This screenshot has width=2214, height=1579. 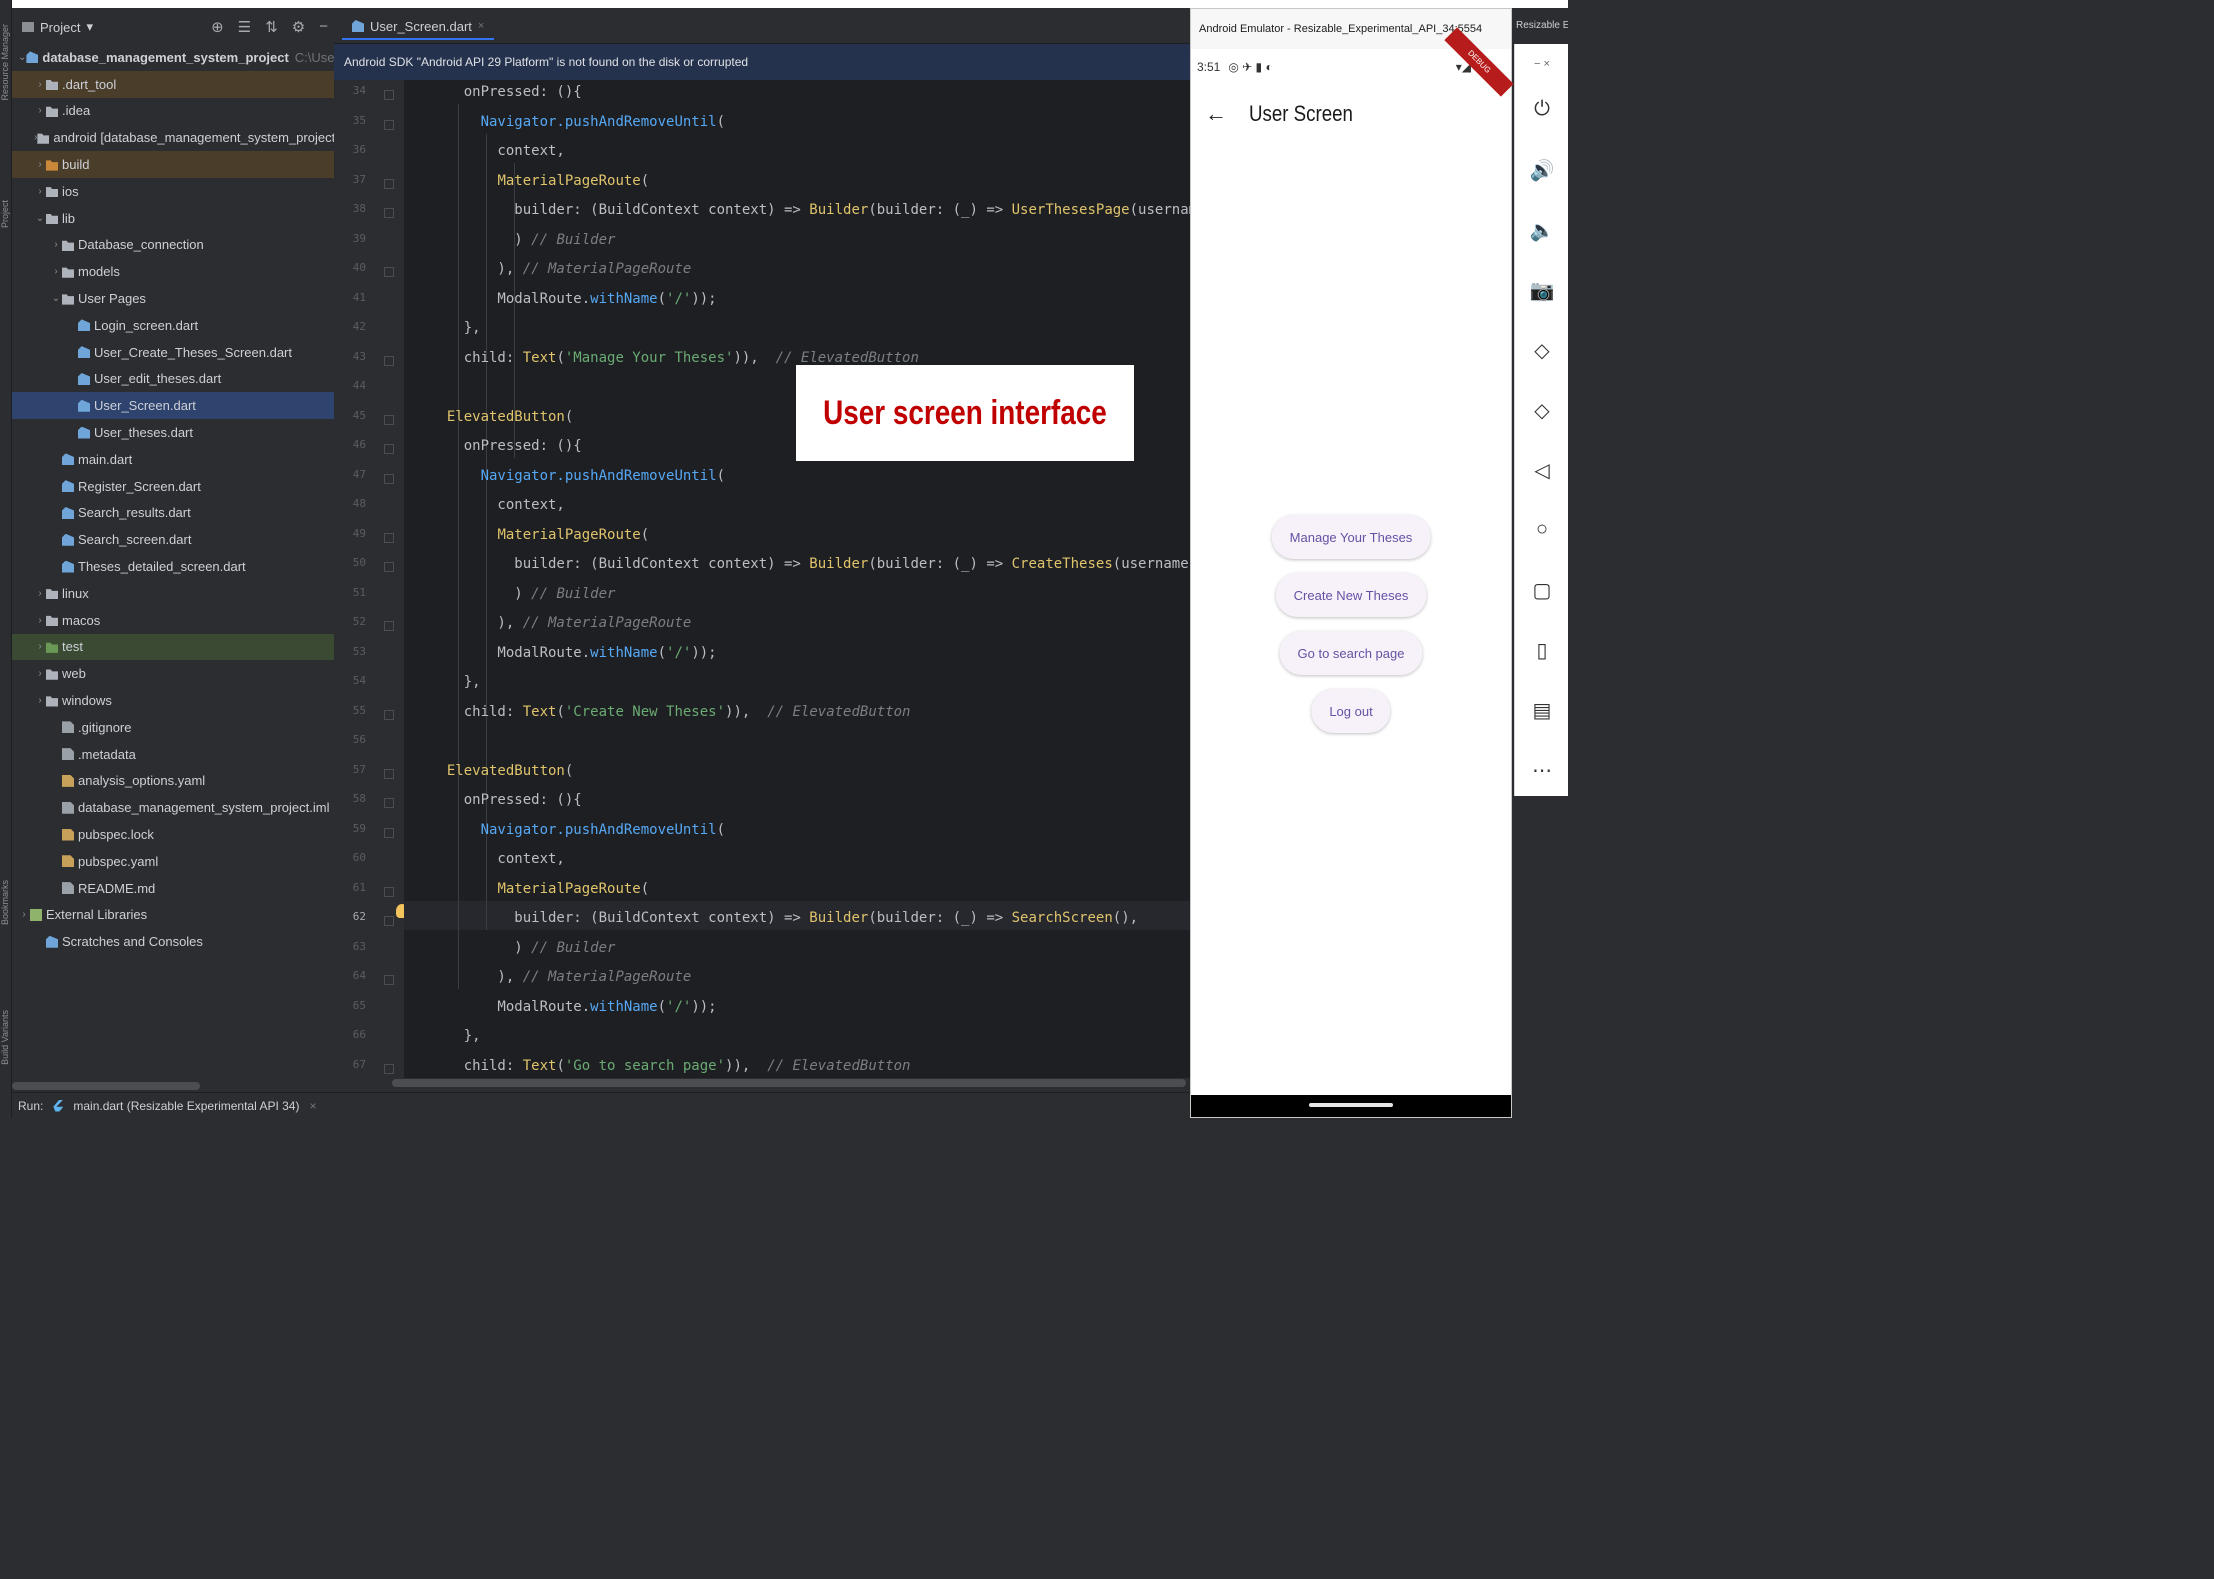 What do you see at coordinates (106, 1086) in the screenshot?
I see `project-horizontal-scrollbar` at bounding box center [106, 1086].